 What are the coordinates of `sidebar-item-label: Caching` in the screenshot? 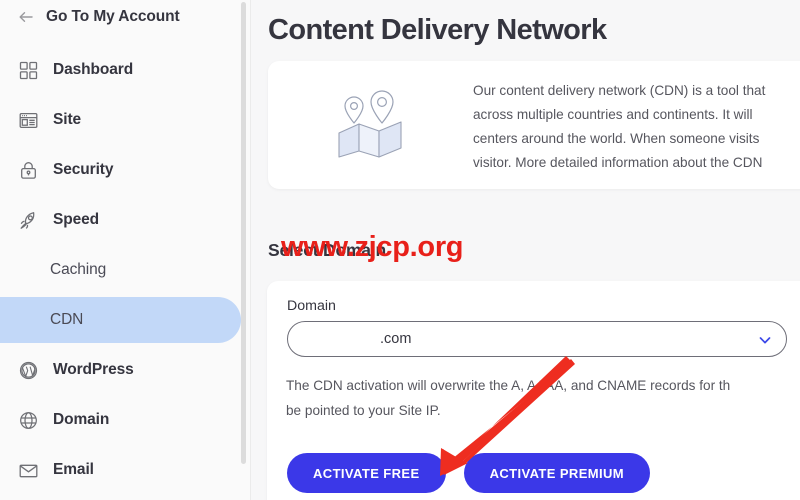 It's located at (78, 269).